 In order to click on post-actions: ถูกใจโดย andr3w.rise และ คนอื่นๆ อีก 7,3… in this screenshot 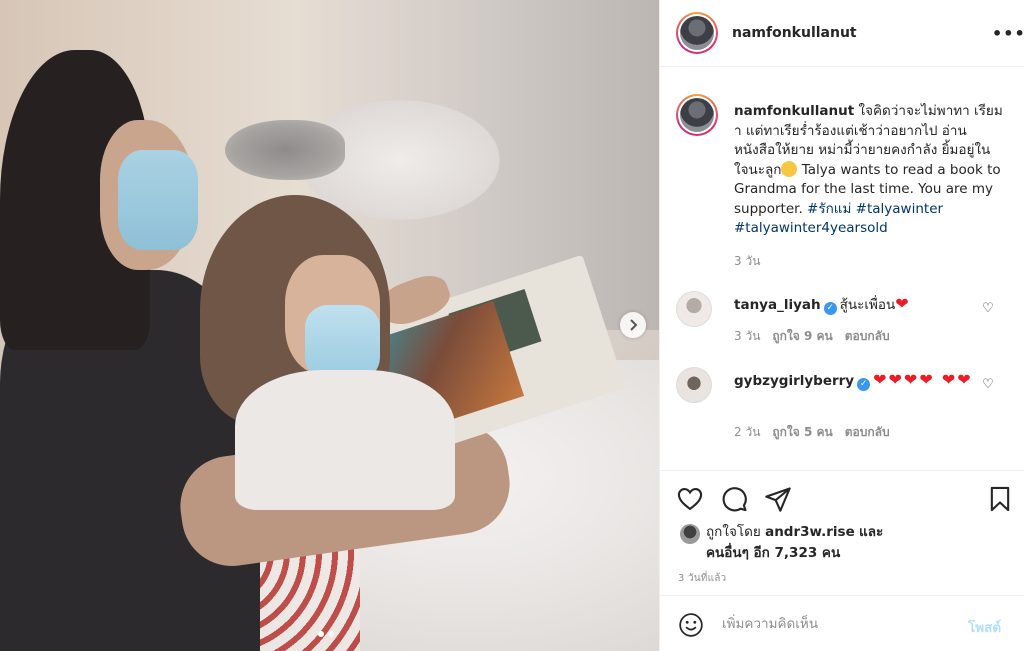, I will do `click(842, 532)`.